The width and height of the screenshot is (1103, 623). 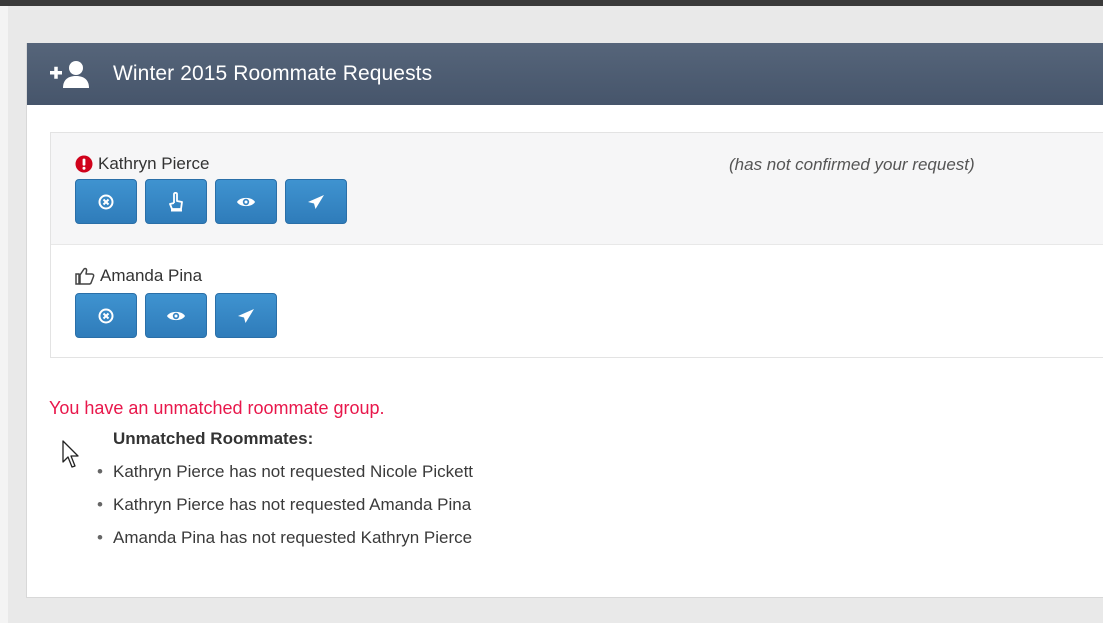 I want to click on window-top-edge, so click(x=551, y=3).